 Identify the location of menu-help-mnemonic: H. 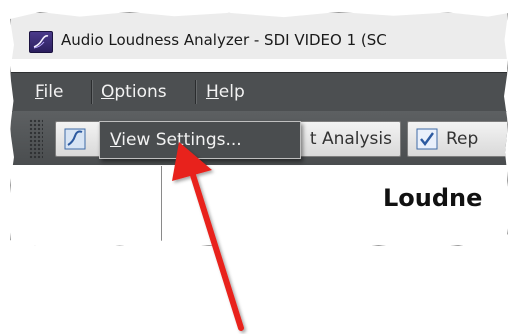
(212, 92).